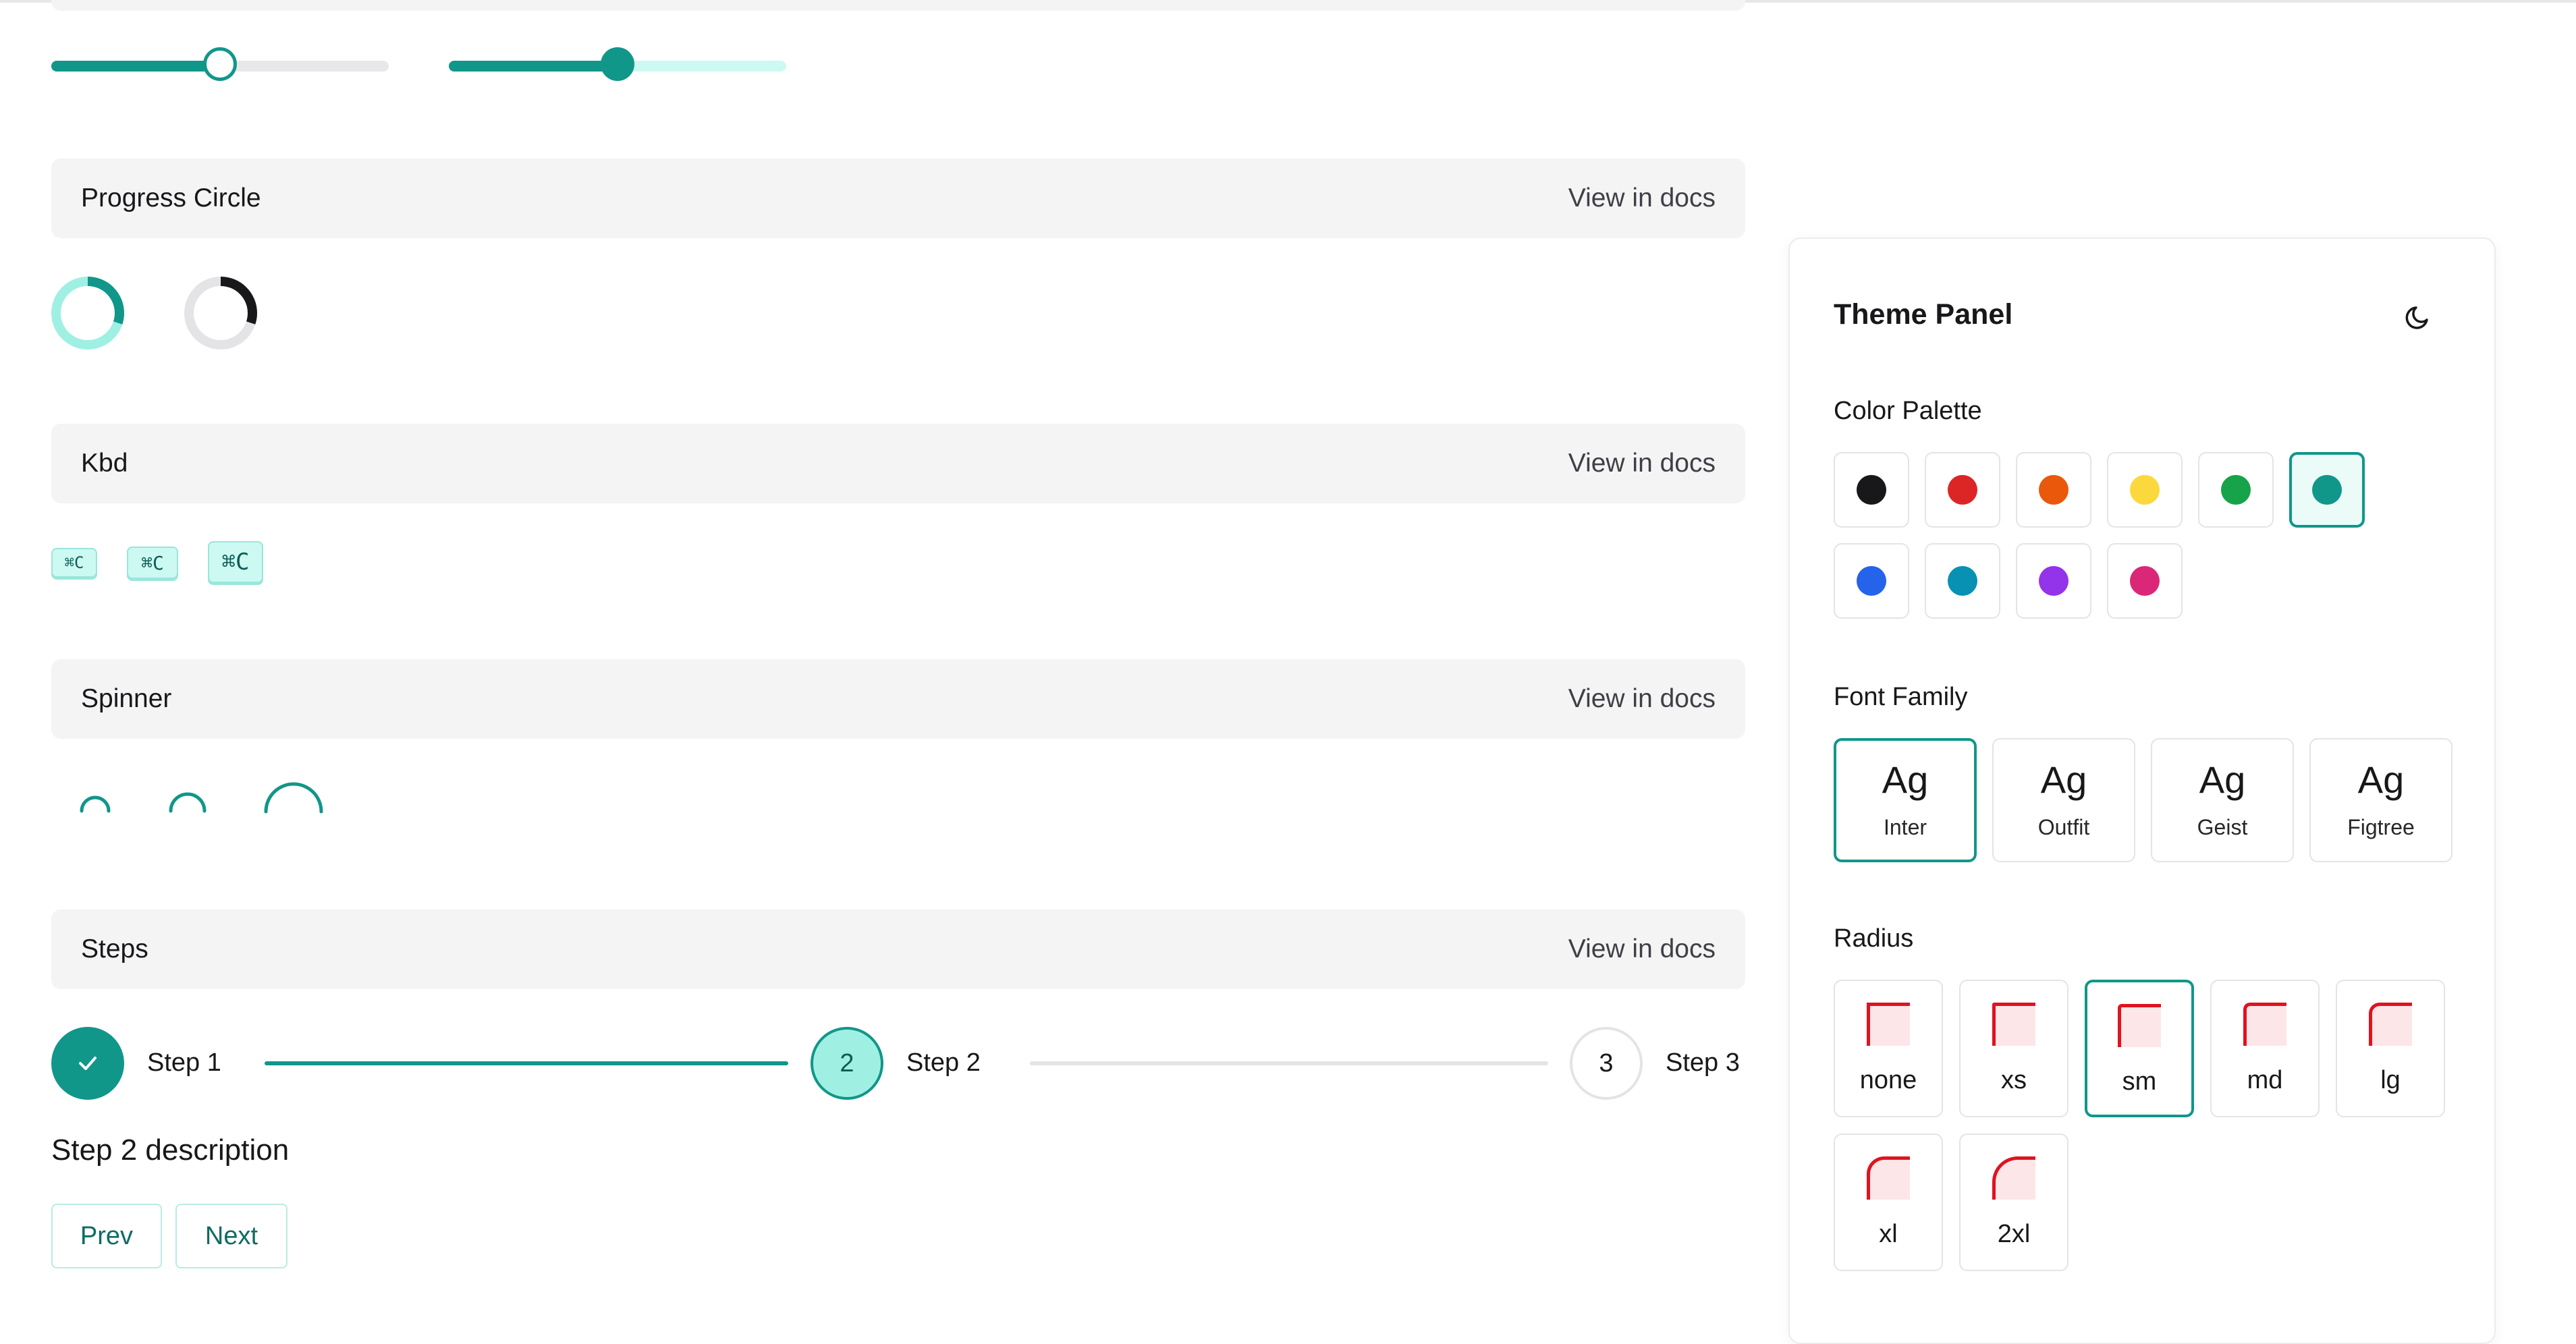 The height and width of the screenshot is (1344, 2576). Describe the element at coordinates (898, 198) in the screenshot. I see `section-header-progress-circle: Progress Circle View in docs` at that location.